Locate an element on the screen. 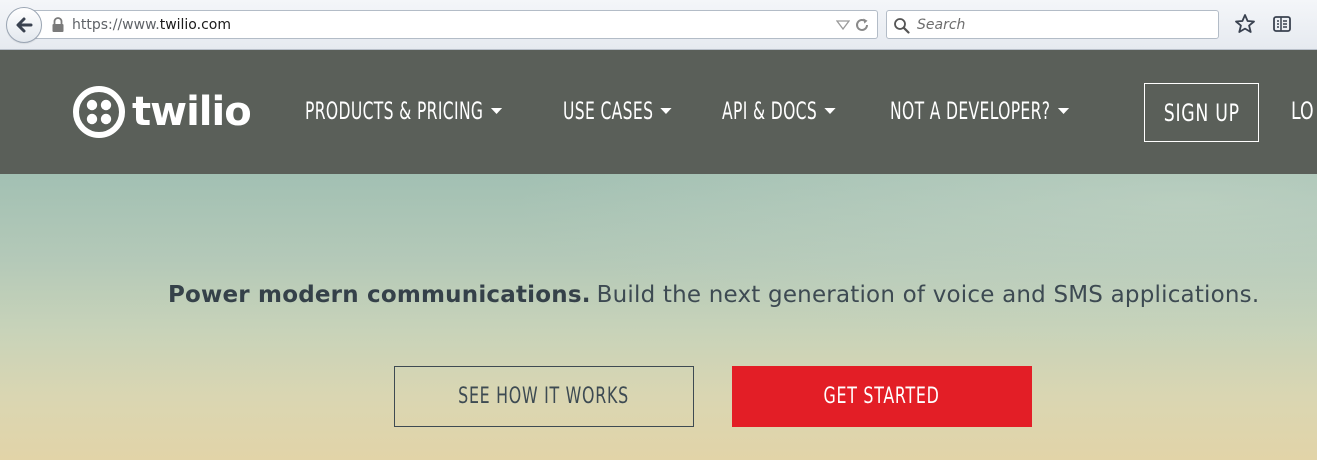  url-text: https://www.twilio.com is located at coordinates (151, 25).